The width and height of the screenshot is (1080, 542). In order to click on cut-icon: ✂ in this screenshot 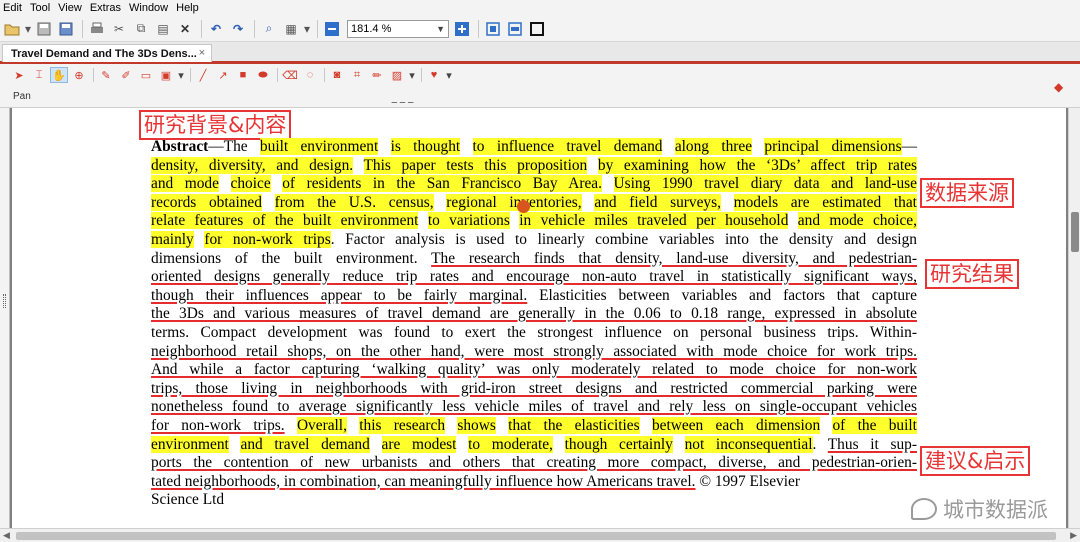, I will do `click(119, 29)`.